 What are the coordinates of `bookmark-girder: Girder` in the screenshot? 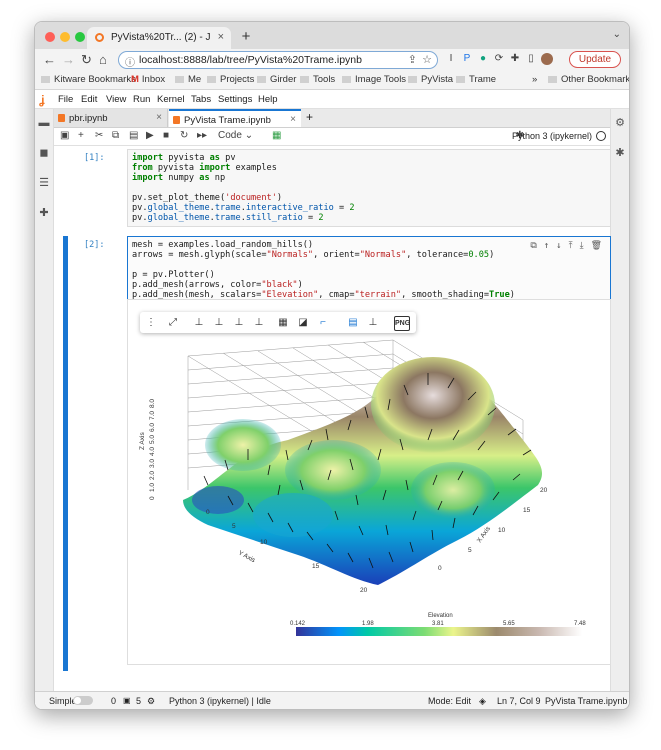 It's located at (276, 79).